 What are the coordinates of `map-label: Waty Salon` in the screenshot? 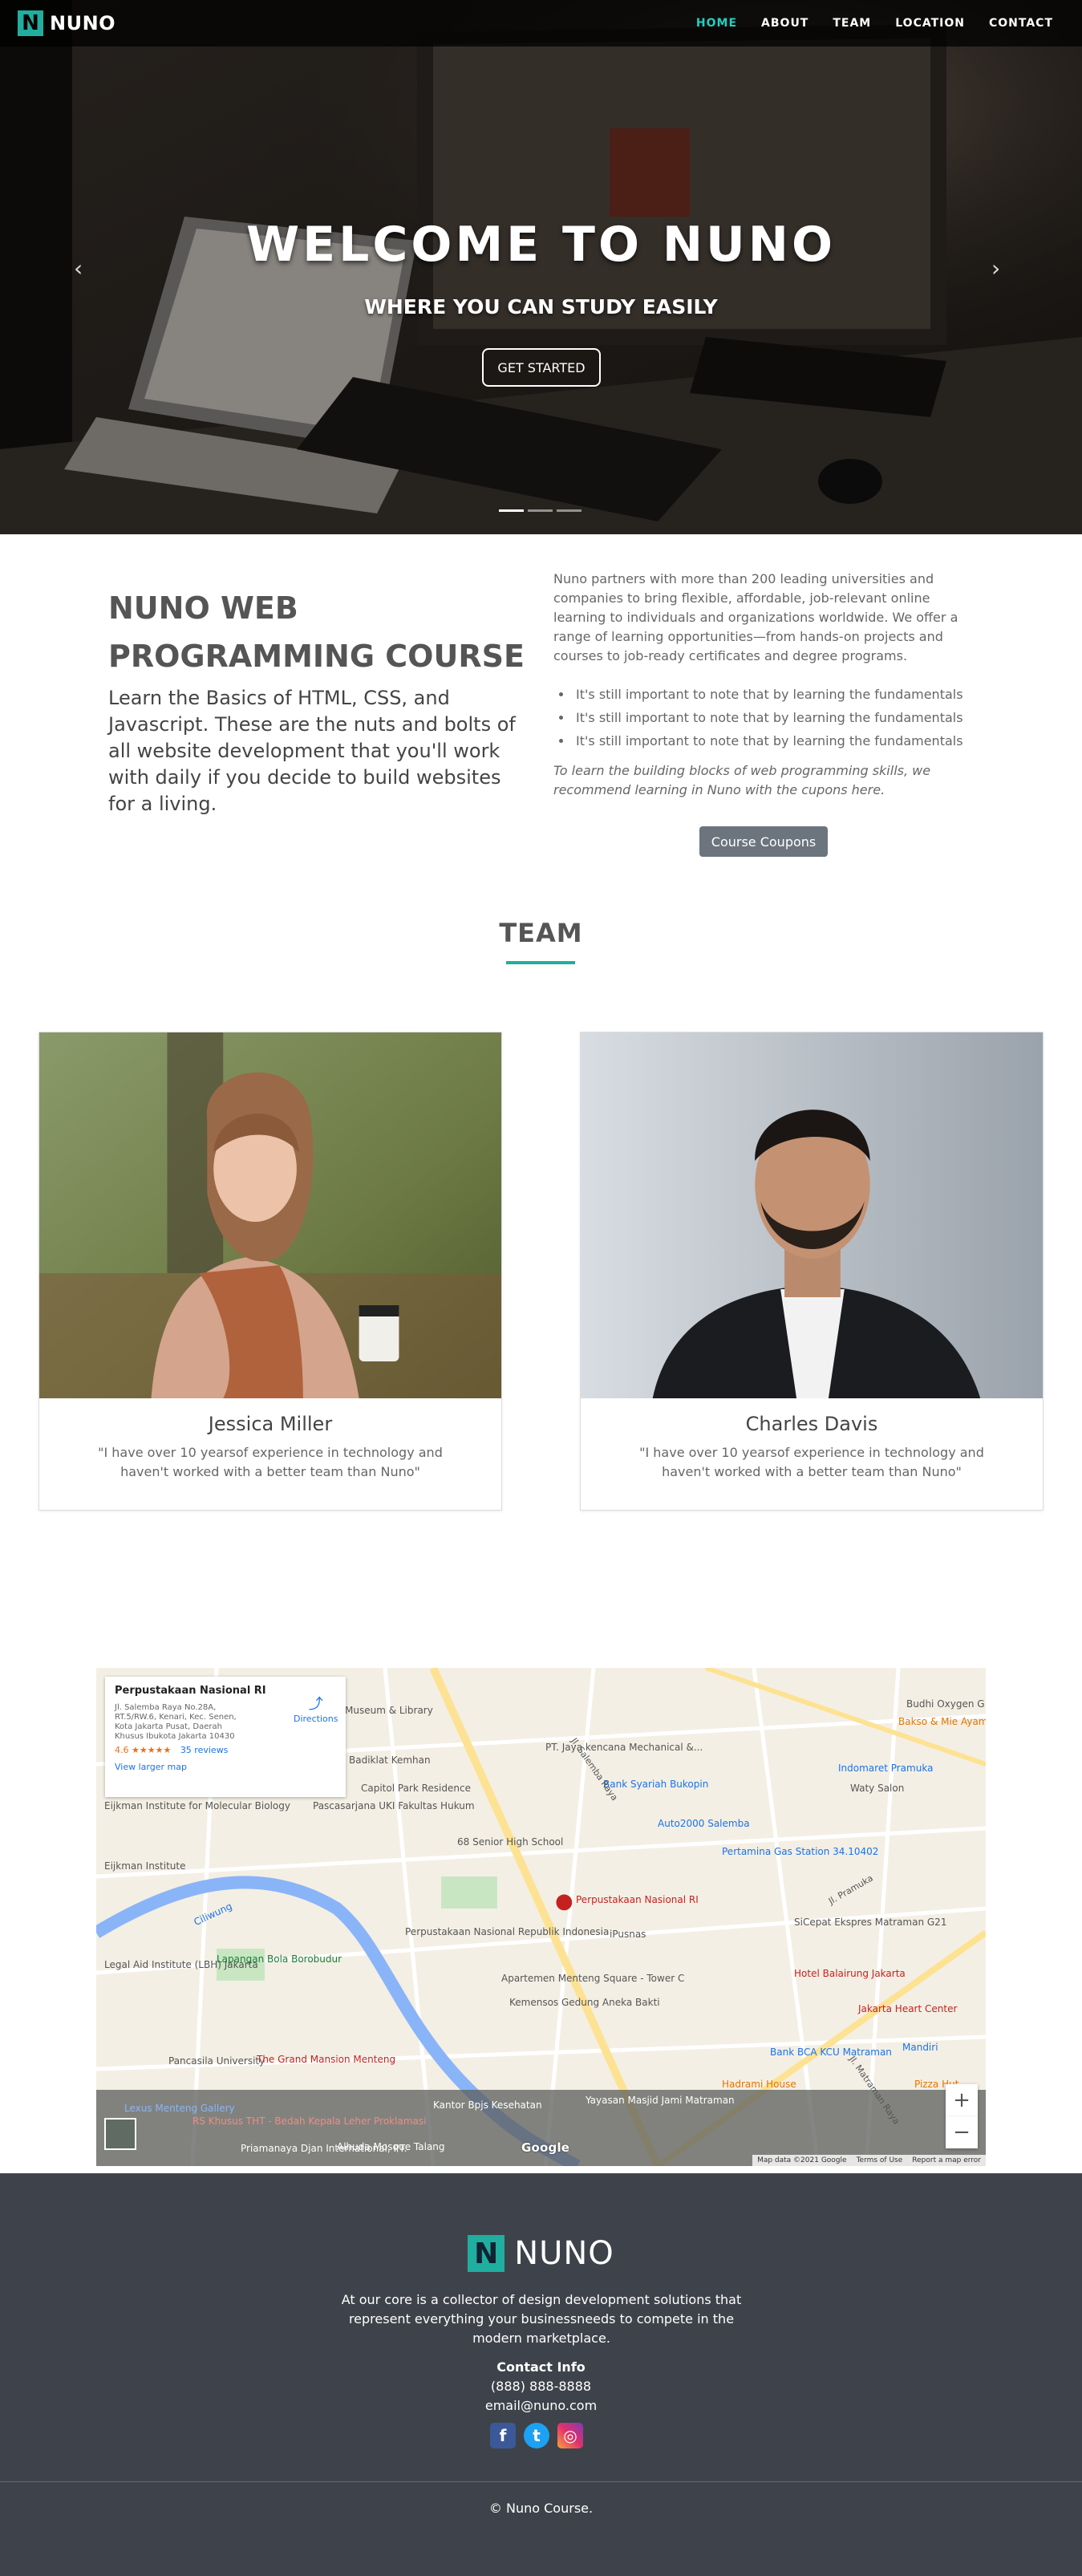 It's located at (877, 1788).